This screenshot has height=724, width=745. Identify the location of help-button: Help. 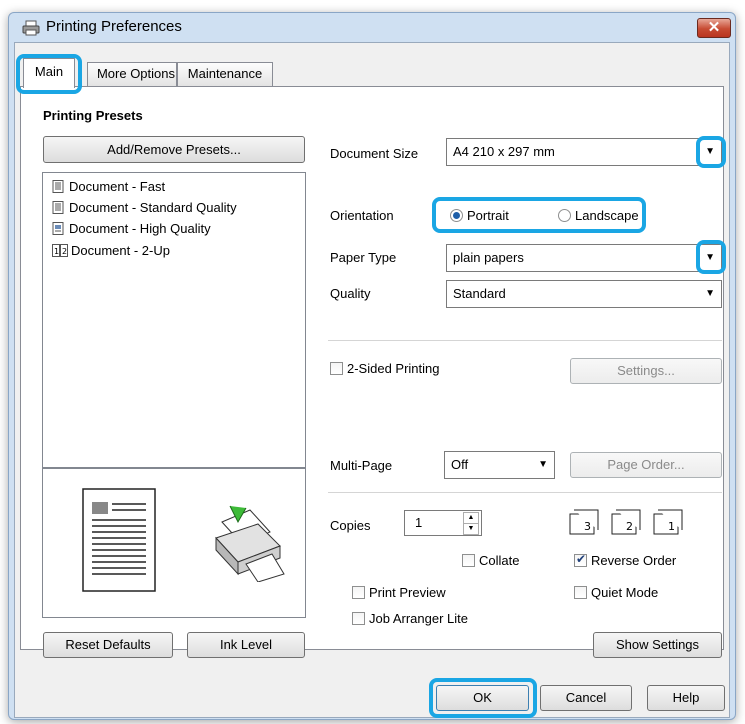
(686, 698).